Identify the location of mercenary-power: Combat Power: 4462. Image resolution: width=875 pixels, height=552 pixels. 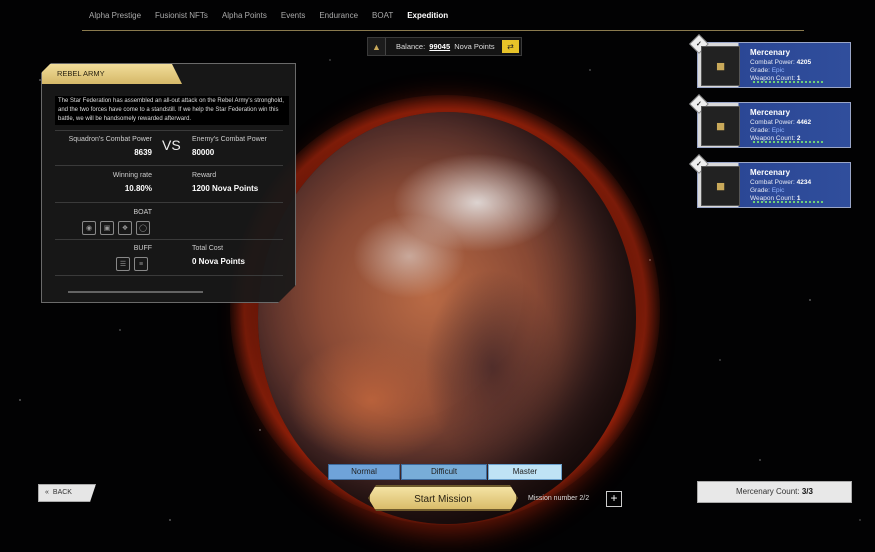
(781, 122).